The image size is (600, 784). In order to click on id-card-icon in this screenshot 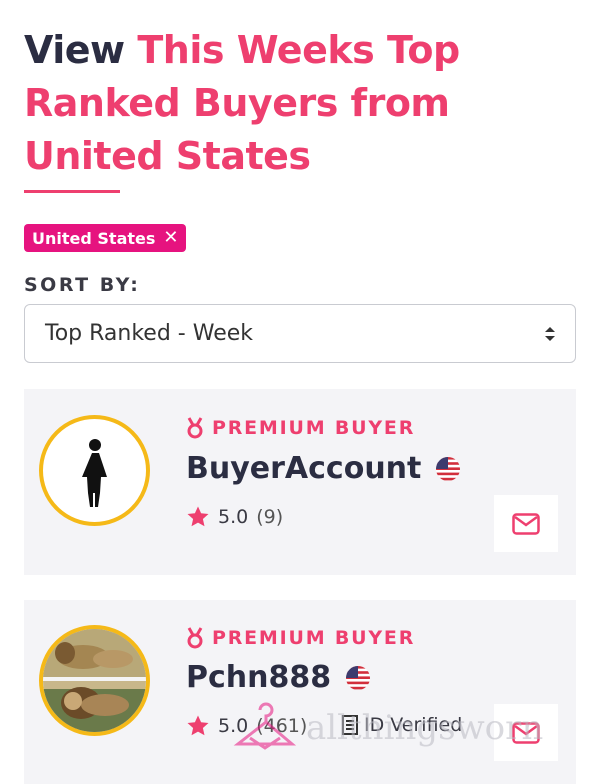, I will do `click(350, 725)`.